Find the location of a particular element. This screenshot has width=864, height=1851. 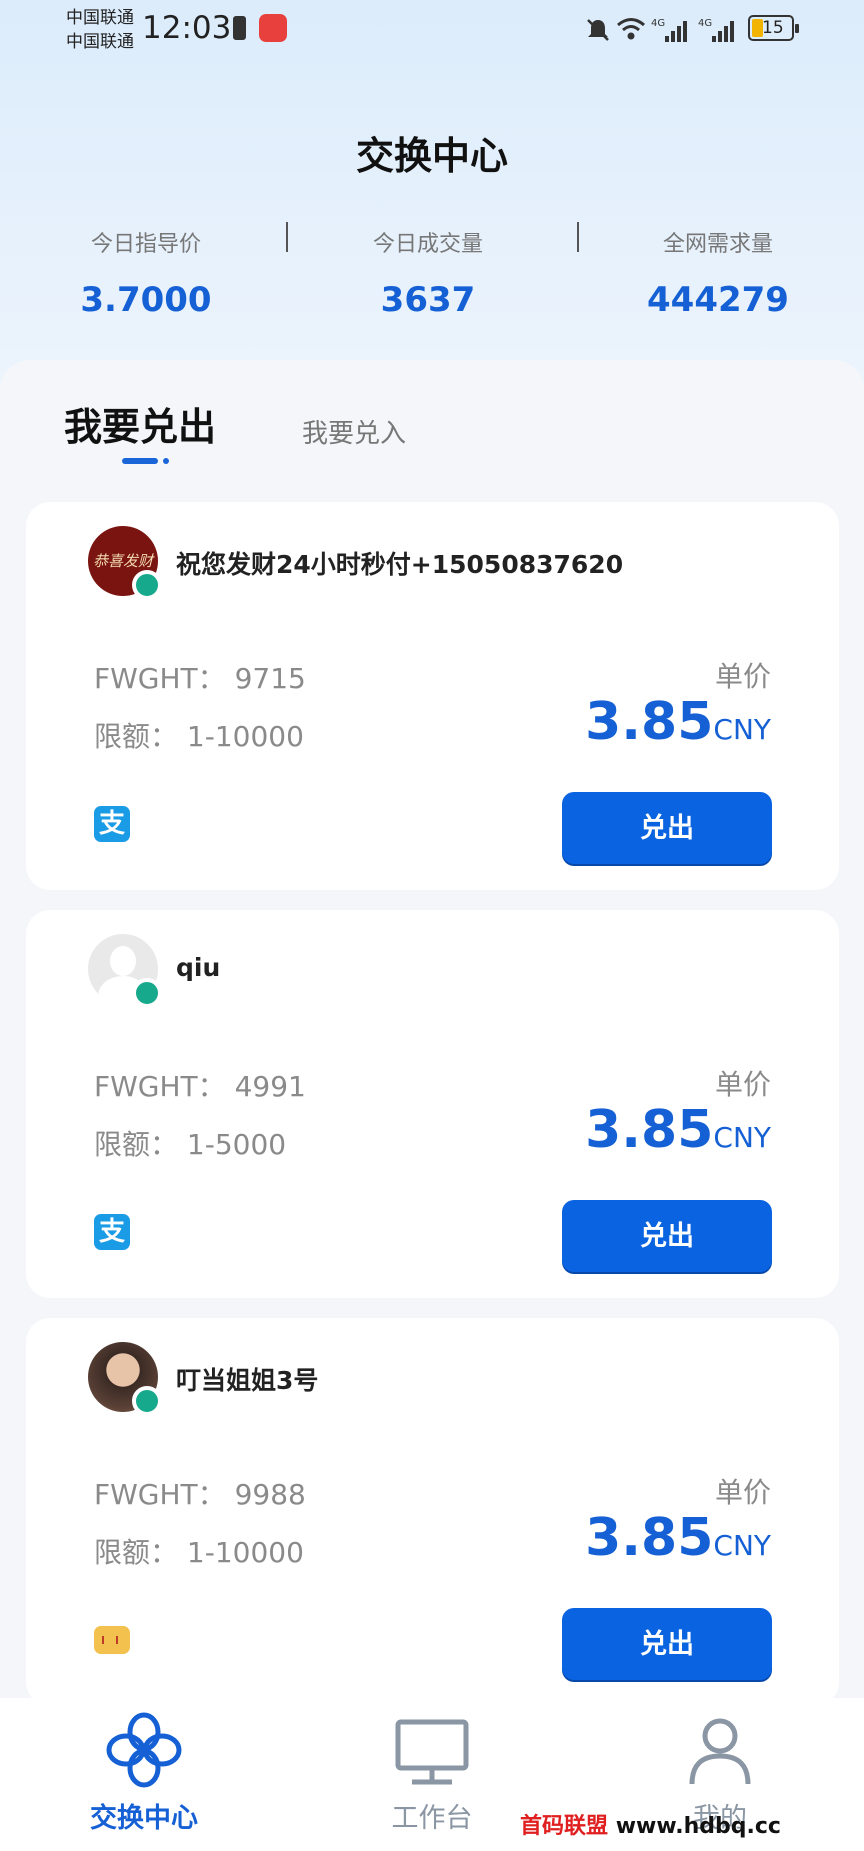

stat-volume: 今日成交量 3637 is located at coordinates (428, 273).